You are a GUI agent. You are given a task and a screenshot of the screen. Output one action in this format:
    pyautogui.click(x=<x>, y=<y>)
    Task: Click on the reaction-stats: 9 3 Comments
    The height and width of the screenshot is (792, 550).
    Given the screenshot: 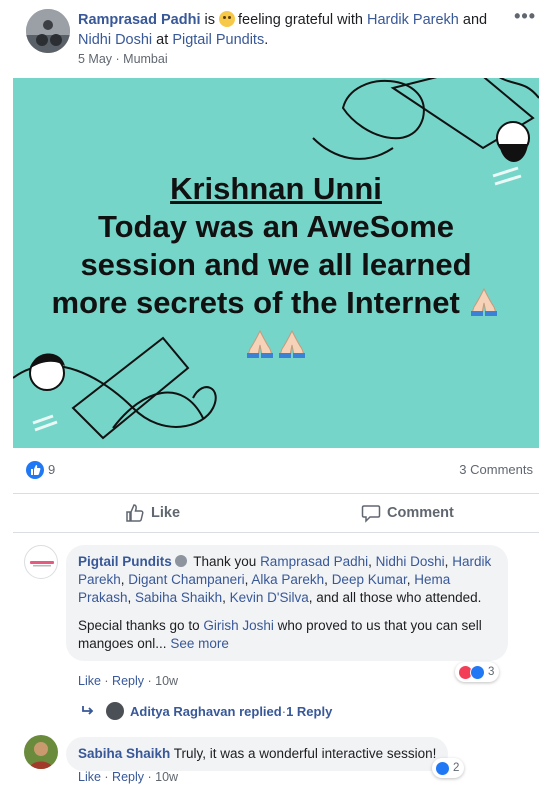 What is the action you would take?
    pyautogui.click(x=275, y=470)
    